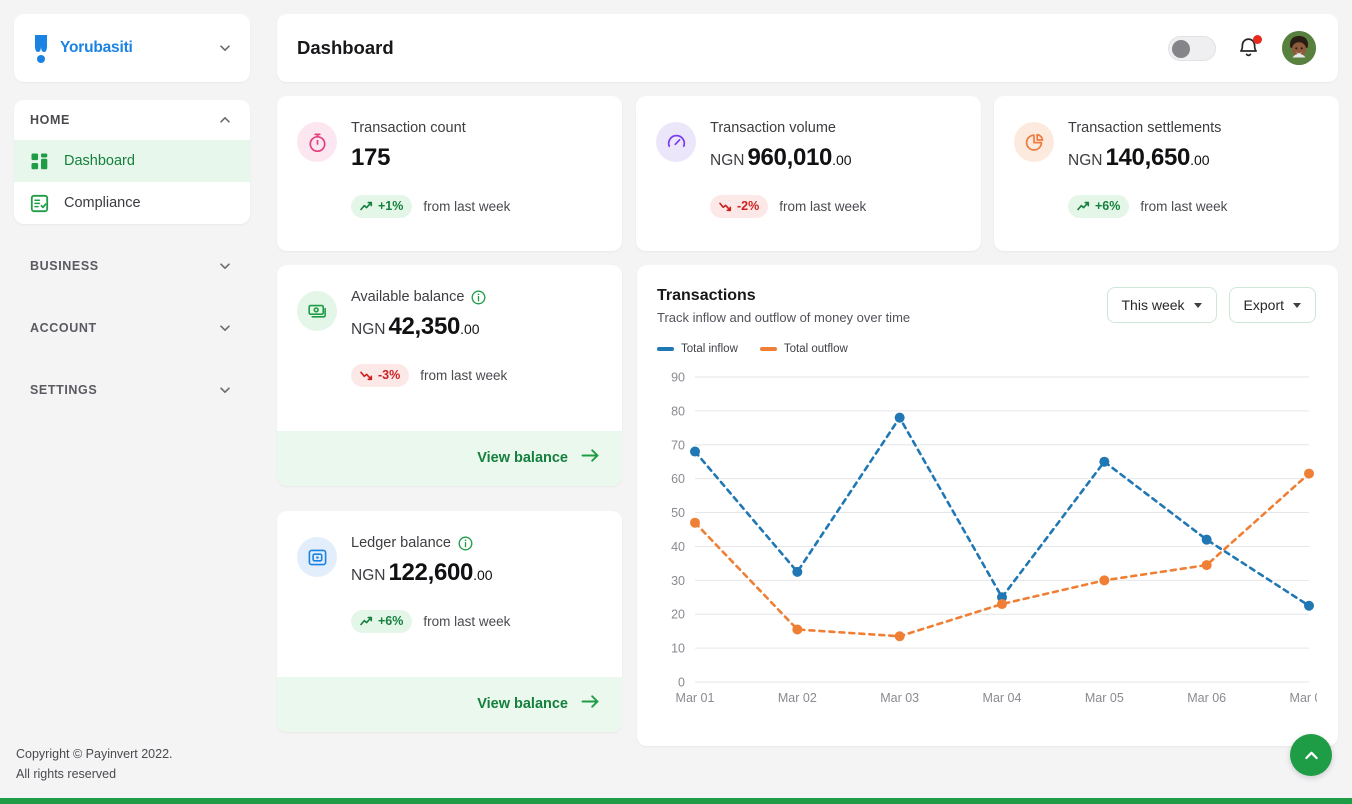 The height and width of the screenshot is (804, 1352). I want to click on y-axis-tick-label: 80, so click(678, 411).